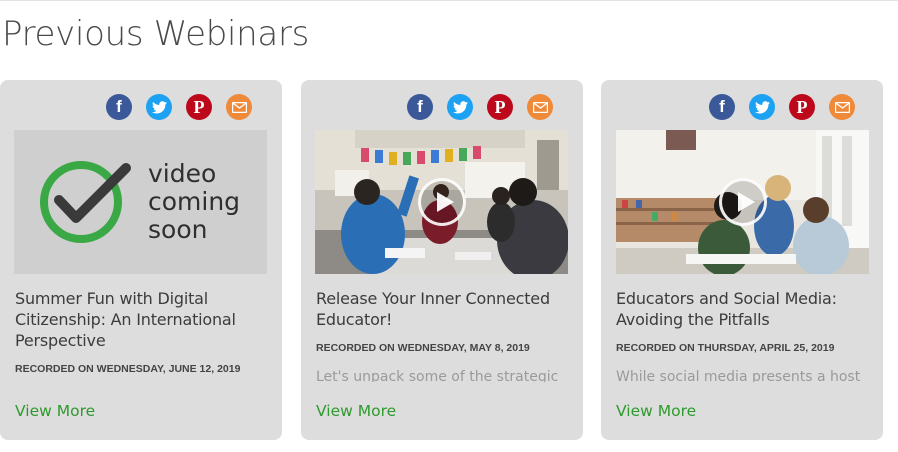 This screenshot has height=452, width=898. Describe the element at coordinates (725, 348) in the screenshot. I see `recorded-date: RECORDED ON THURSDAY, APRIL 25, 2019` at that location.